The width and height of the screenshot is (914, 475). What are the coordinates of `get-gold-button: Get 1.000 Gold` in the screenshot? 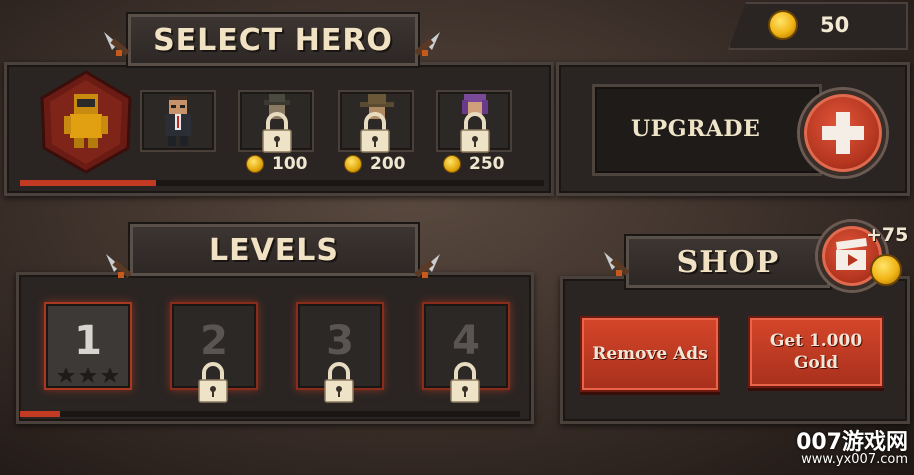 It's located at (816, 352).